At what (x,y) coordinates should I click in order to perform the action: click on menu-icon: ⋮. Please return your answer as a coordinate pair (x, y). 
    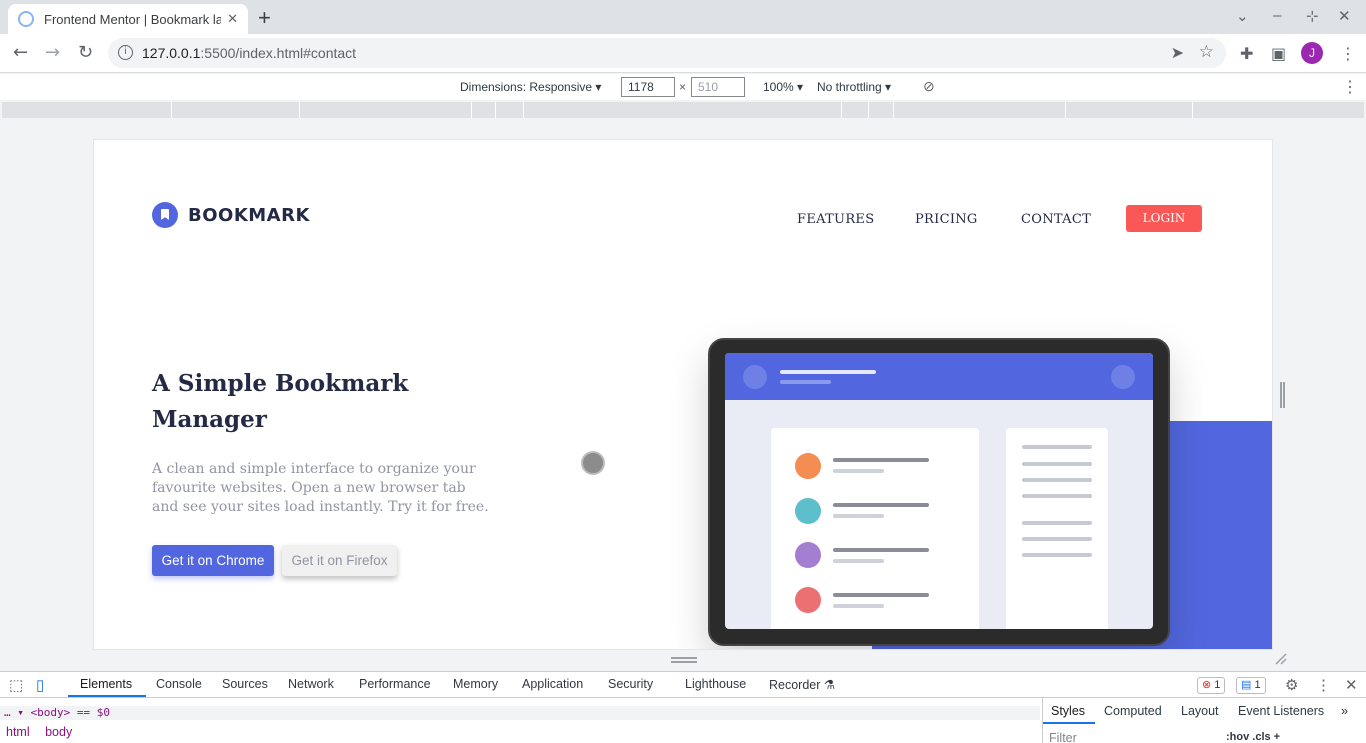
    Looking at the image, I should click on (1348, 53).